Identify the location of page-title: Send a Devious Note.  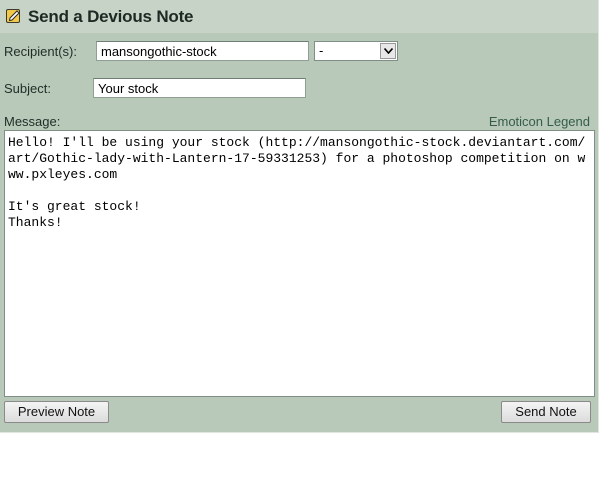
(111, 16).